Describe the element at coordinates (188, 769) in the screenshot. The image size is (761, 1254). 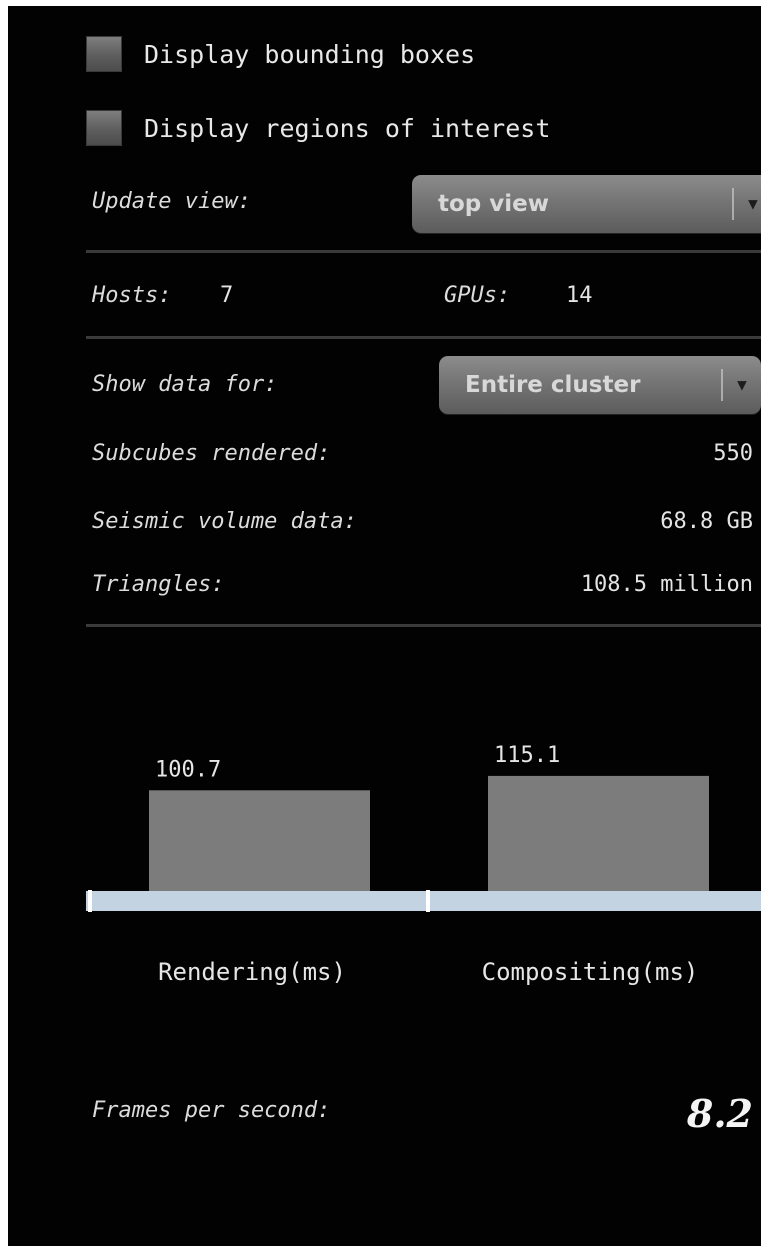
I see `bar-value-label: 100.7` at that location.